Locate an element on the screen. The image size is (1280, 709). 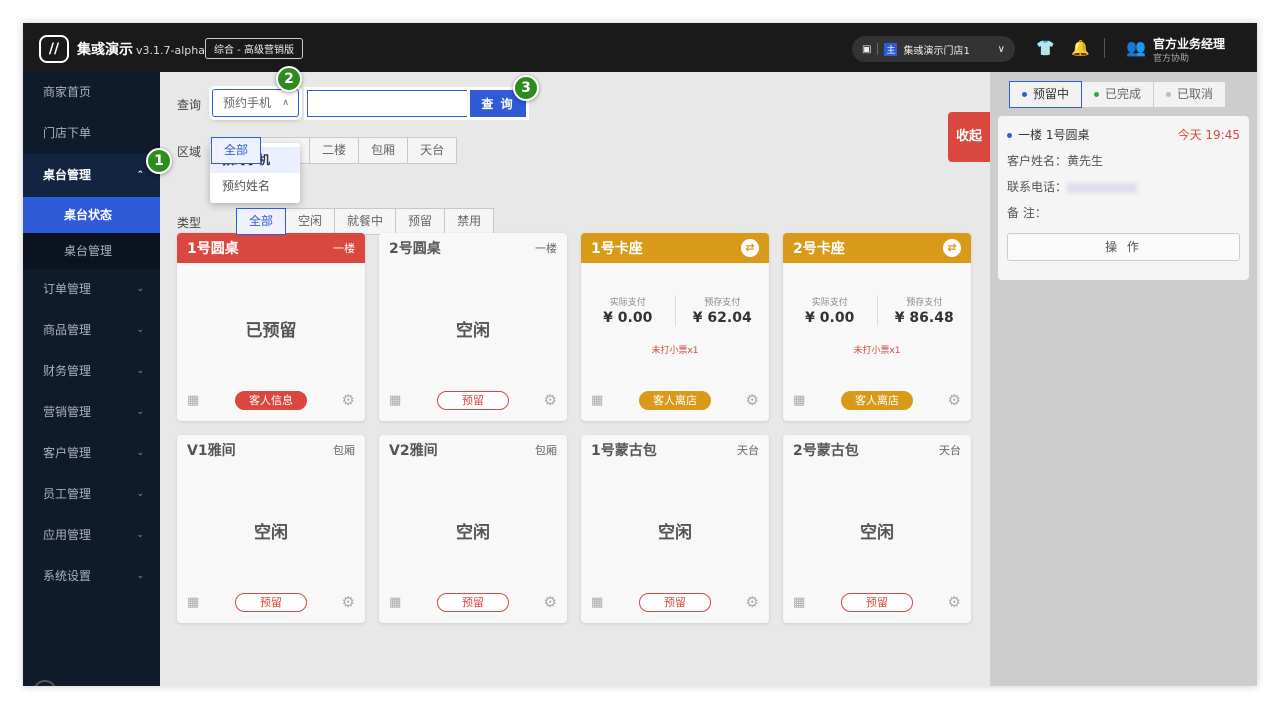
sidebar-item-settings: 系统设置 ⌄ is located at coordinates (91, 576).